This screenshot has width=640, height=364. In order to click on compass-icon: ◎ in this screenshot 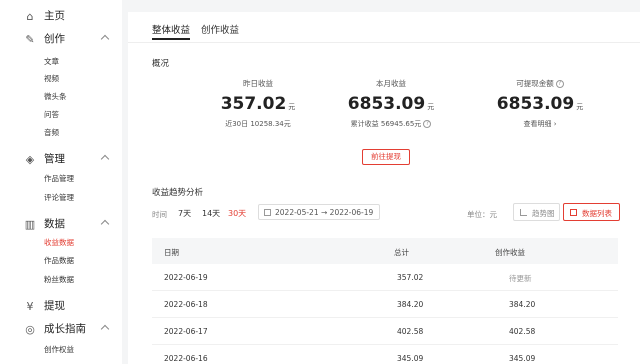, I will do `click(30, 329)`.